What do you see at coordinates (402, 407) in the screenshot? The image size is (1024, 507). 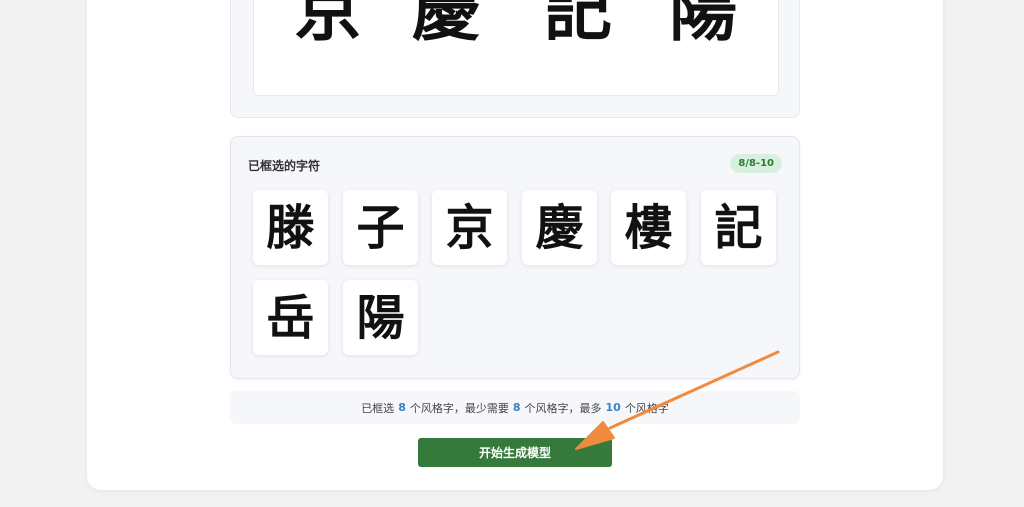 I see `selected-count: 8` at bounding box center [402, 407].